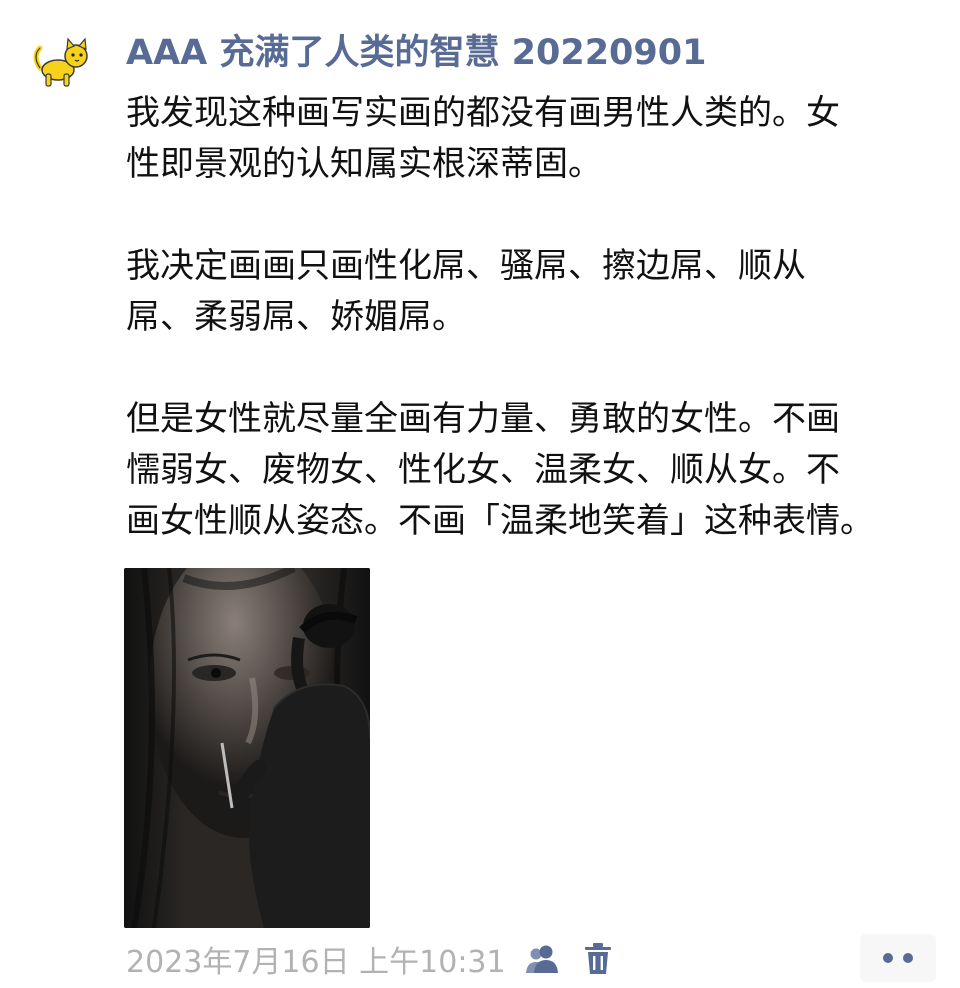 The height and width of the screenshot is (988, 960). What do you see at coordinates (364, 164) in the screenshot?
I see `post-text-line: 性即景观的认知属实根深蒂固。` at bounding box center [364, 164].